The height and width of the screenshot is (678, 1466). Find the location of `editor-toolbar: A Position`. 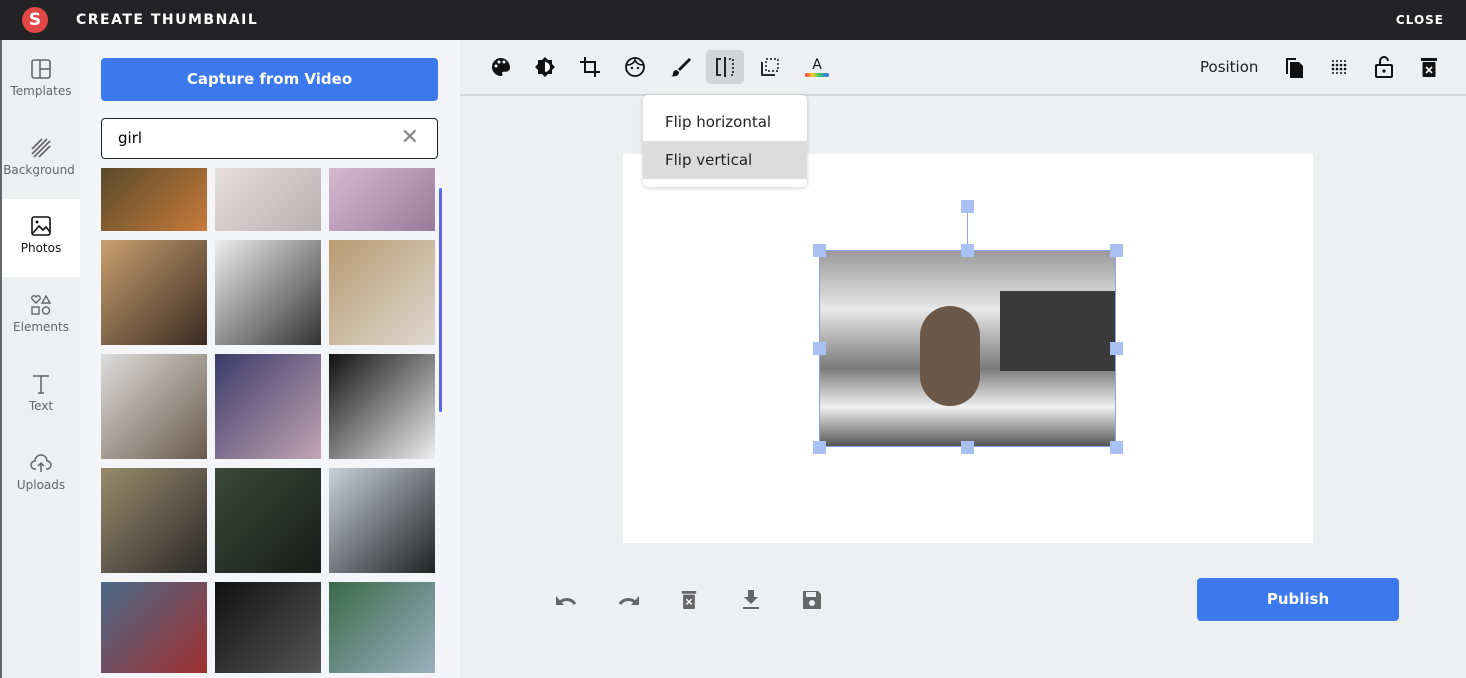

editor-toolbar: A Position is located at coordinates (963, 68).